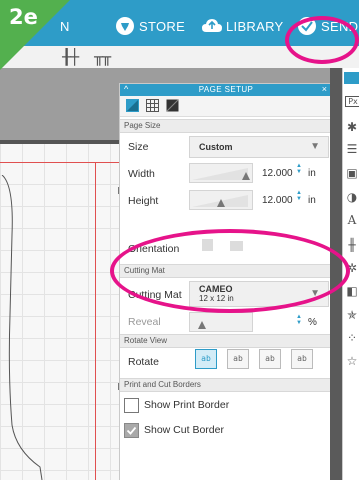  I want to click on reveal-unit: %, so click(312, 322).